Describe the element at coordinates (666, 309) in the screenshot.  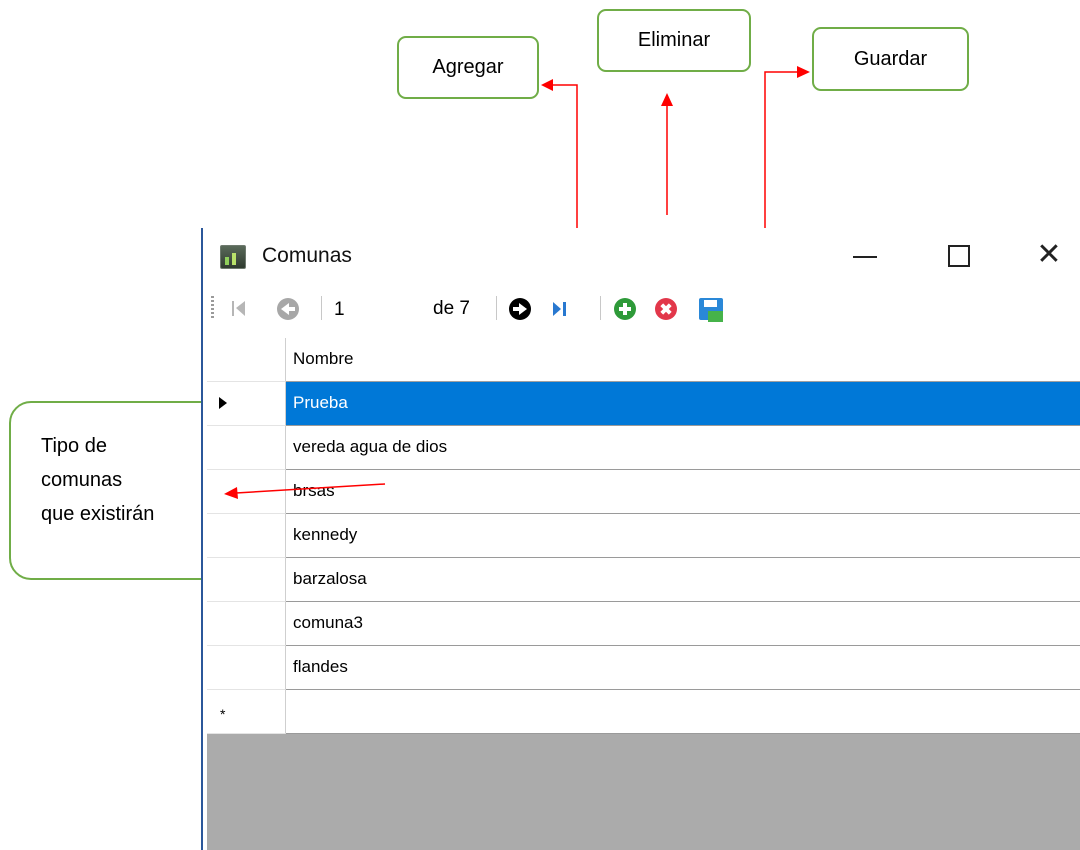
I see `delete-icon` at that location.